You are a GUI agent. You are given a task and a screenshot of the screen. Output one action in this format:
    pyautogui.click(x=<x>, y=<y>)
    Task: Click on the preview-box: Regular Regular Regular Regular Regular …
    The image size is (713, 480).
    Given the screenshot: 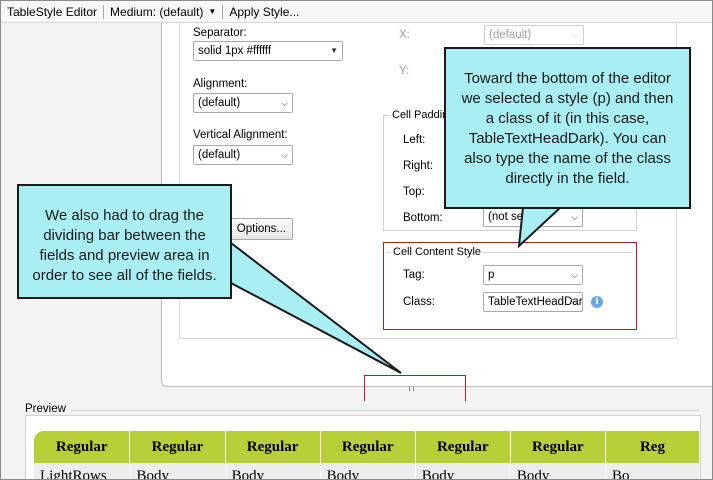 What is the action you would take?
    pyautogui.click(x=363, y=447)
    